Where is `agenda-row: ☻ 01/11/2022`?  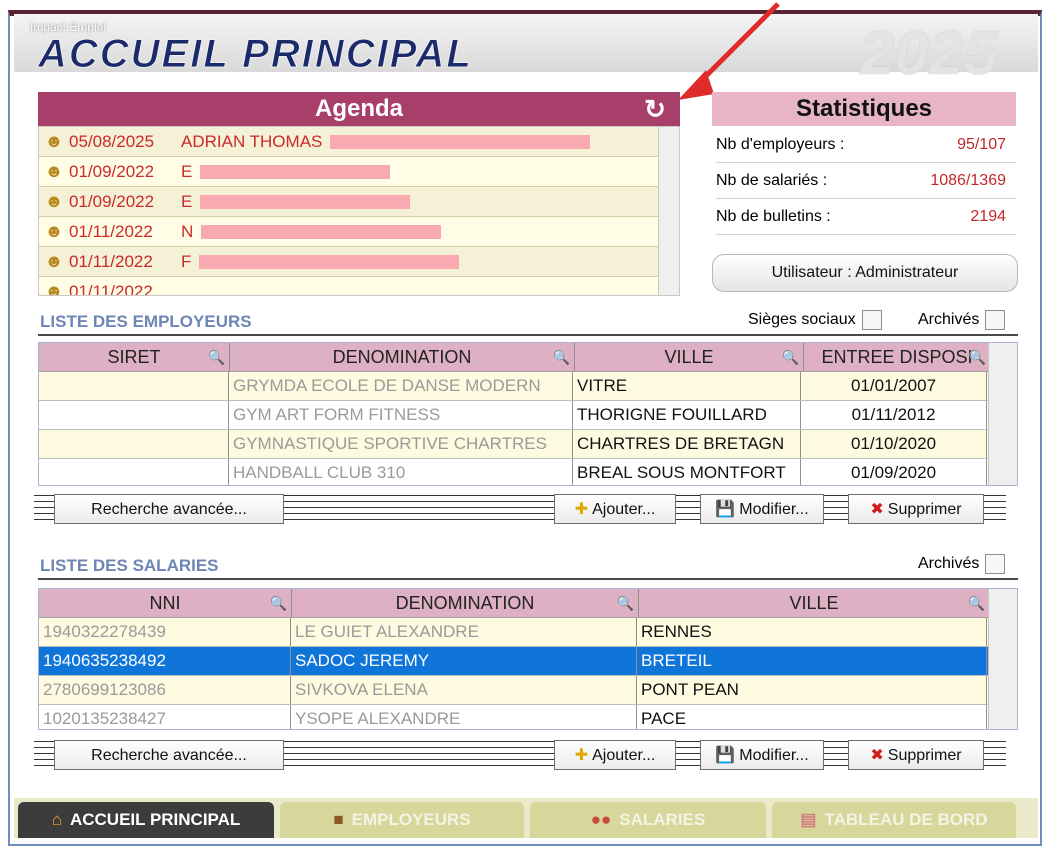
agenda-row: ☻ 01/11/2022 is located at coordinates (359, 286).